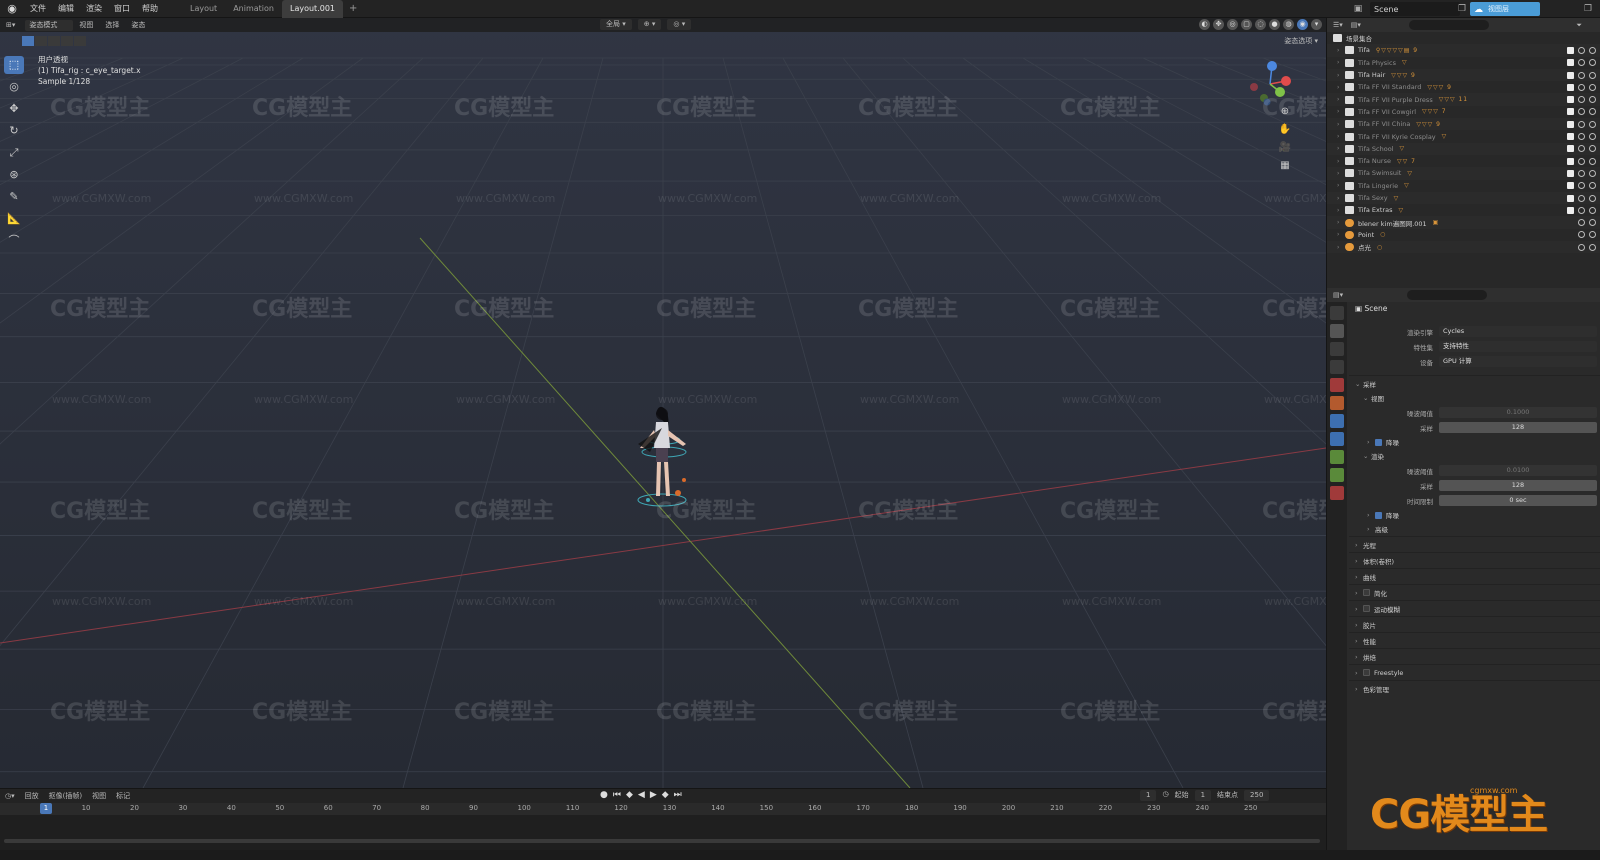  Describe the element at coordinates (1463, 75) in the screenshot. I see `outliner-item: › Tifa Hair ▽▽▽ 9` at that location.